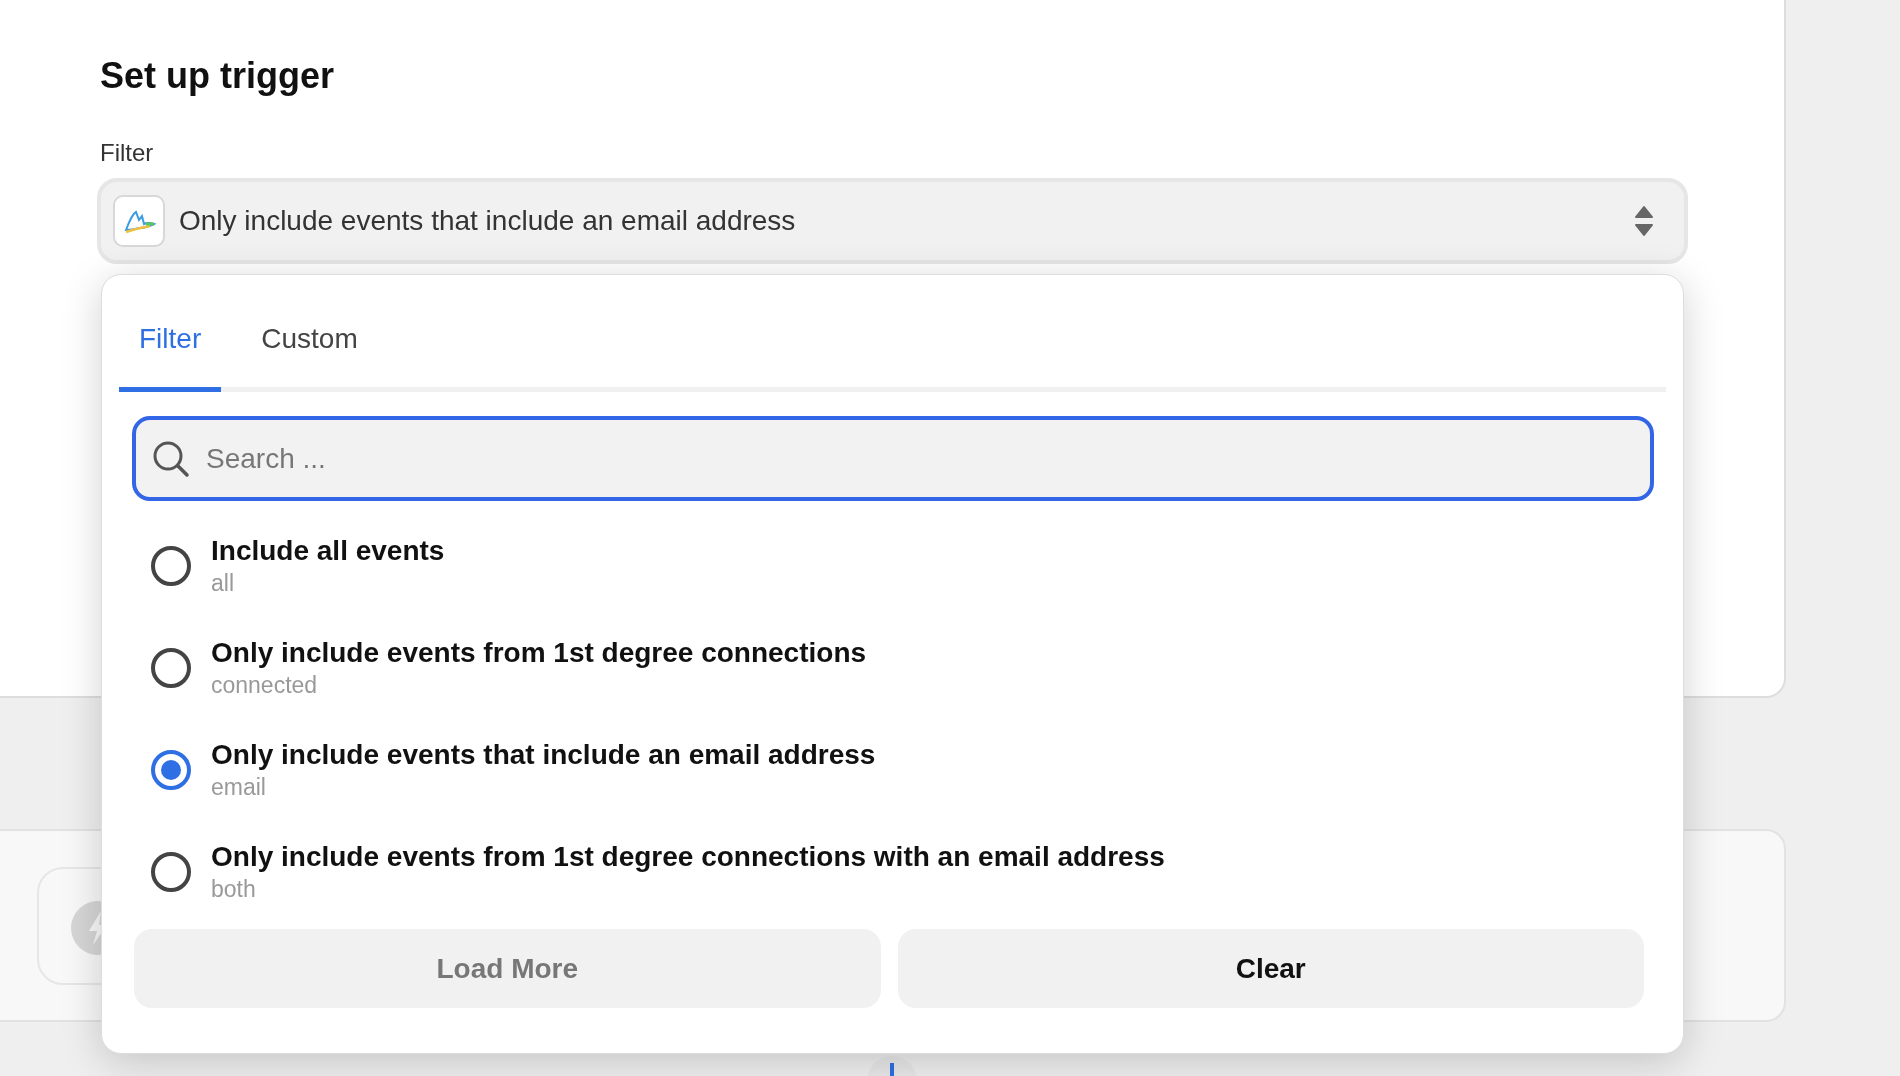  Describe the element at coordinates (170, 357) in the screenshot. I see `tab: Filter` at that location.